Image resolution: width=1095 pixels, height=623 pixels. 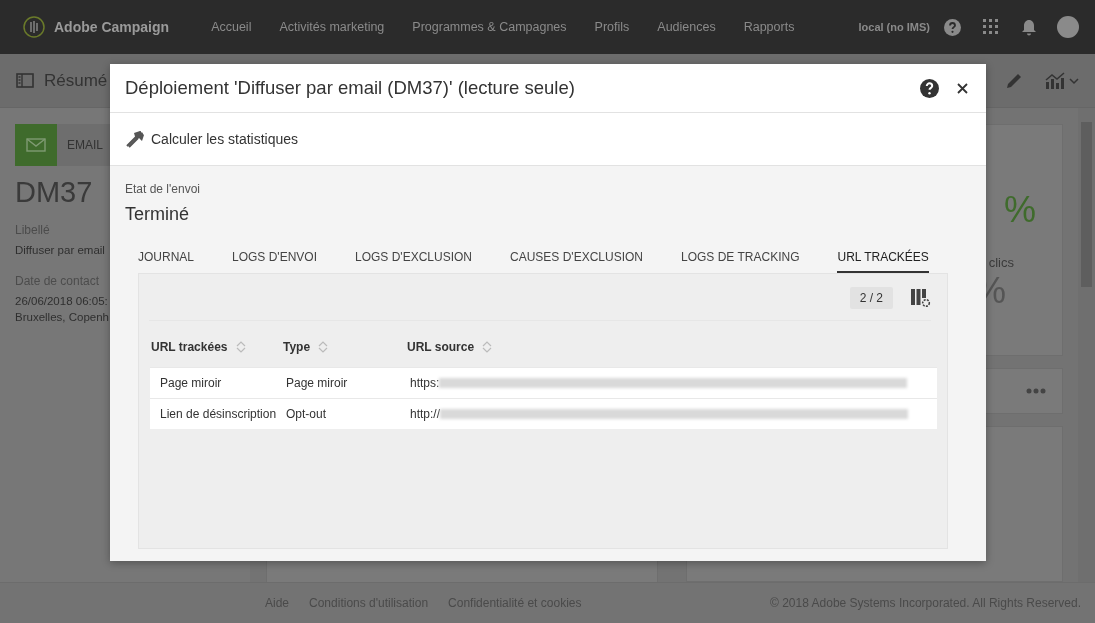 What do you see at coordinates (158, 214) in the screenshot?
I see `status-value: Terminé` at bounding box center [158, 214].